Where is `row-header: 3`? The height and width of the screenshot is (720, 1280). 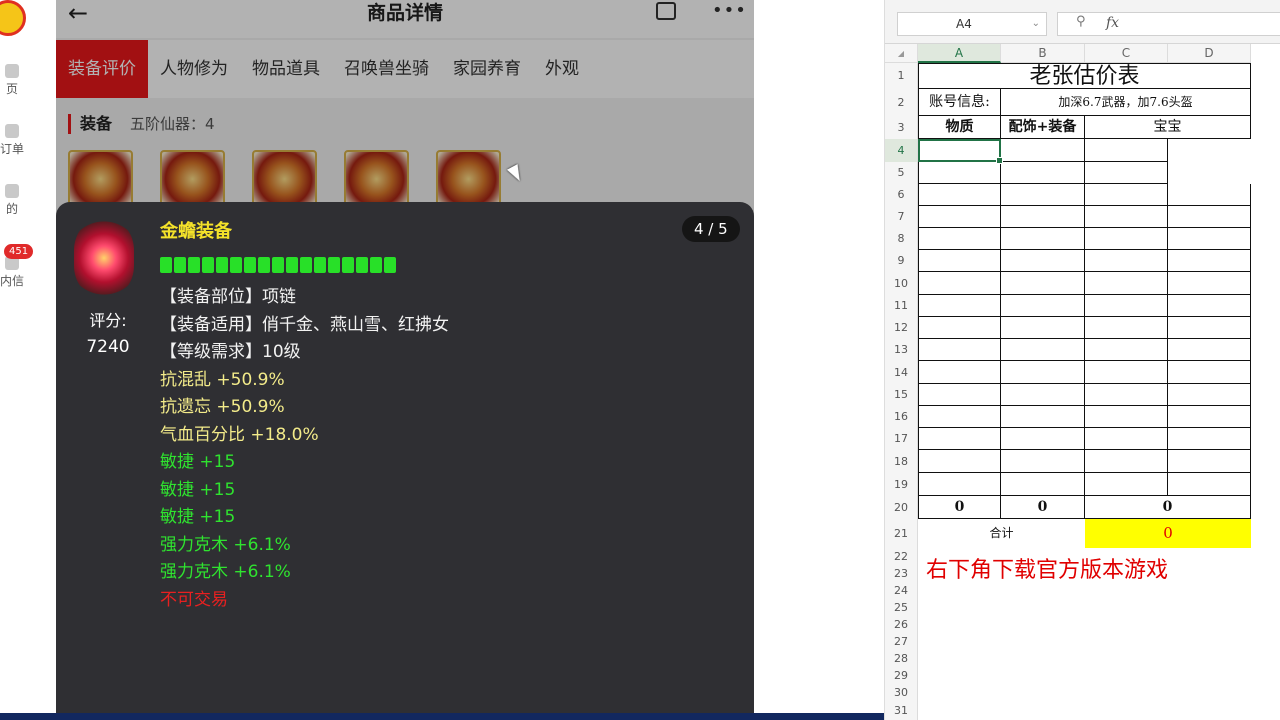 row-header: 3 is located at coordinates (901, 127).